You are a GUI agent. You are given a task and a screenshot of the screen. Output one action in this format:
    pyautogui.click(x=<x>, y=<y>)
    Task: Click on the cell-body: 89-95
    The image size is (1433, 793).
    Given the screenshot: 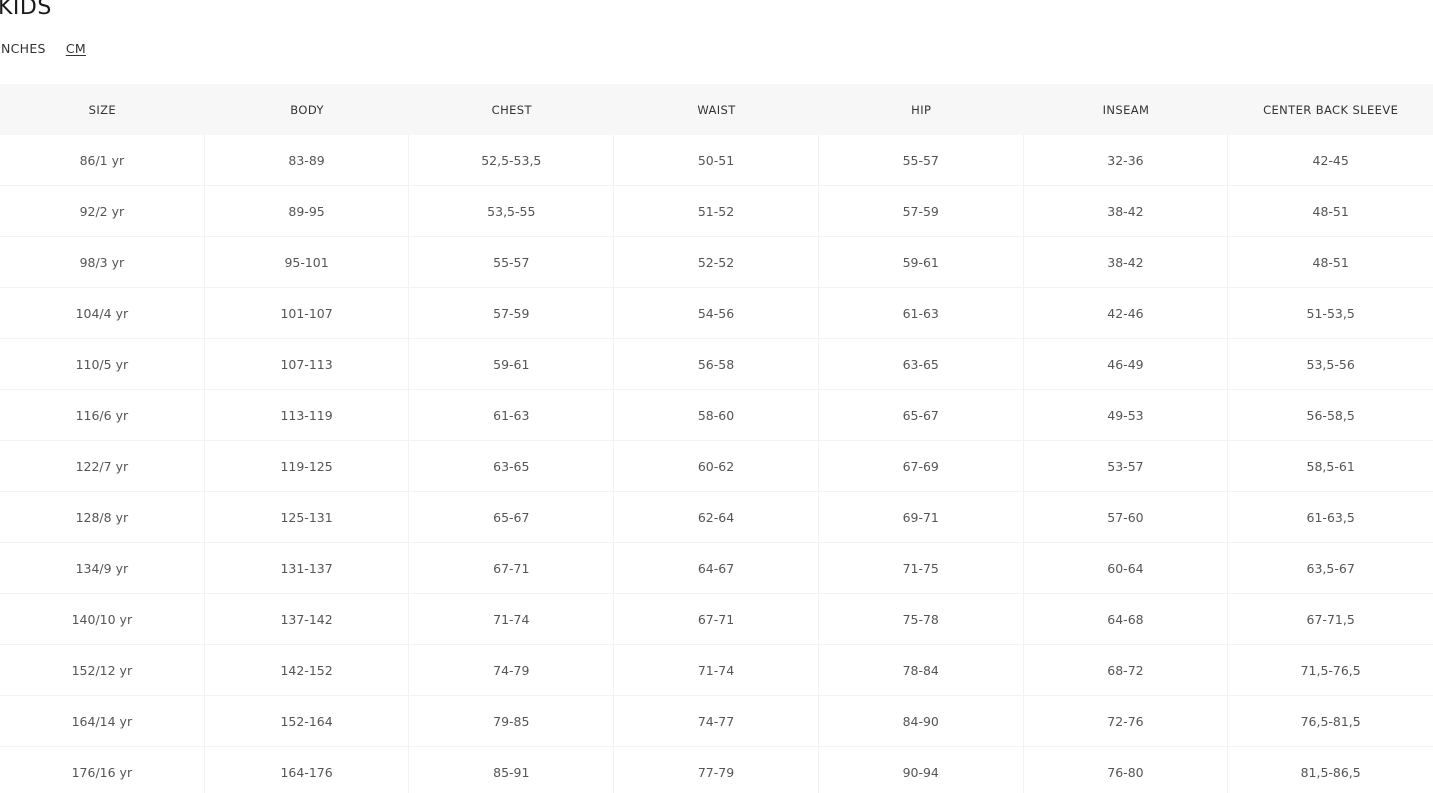 What is the action you would take?
    pyautogui.click(x=307, y=211)
    